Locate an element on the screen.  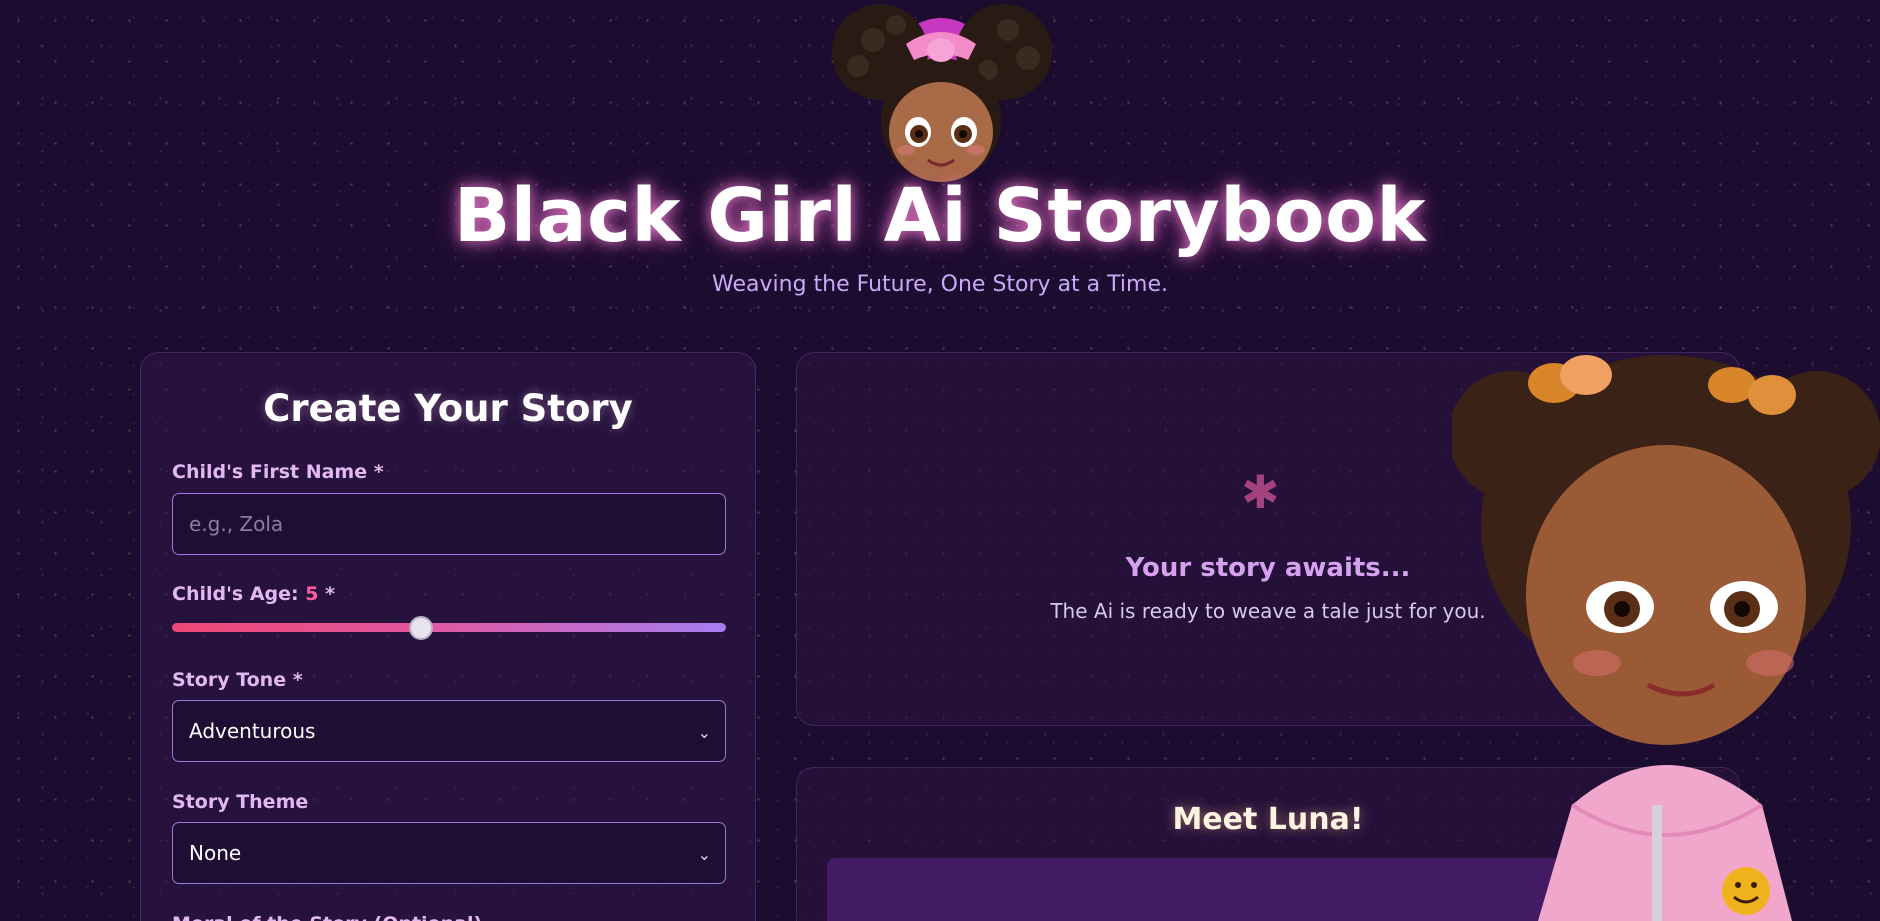
page-title: Black Girl Ai Storybook is located at coordinates (940, 216).